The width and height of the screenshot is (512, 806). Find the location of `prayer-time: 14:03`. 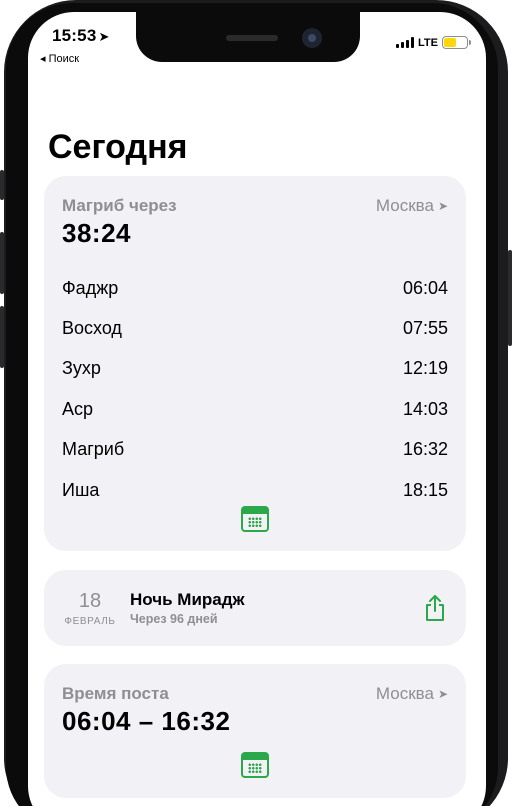

prayer-time: 14:03 is located at coordinates (425, 408).